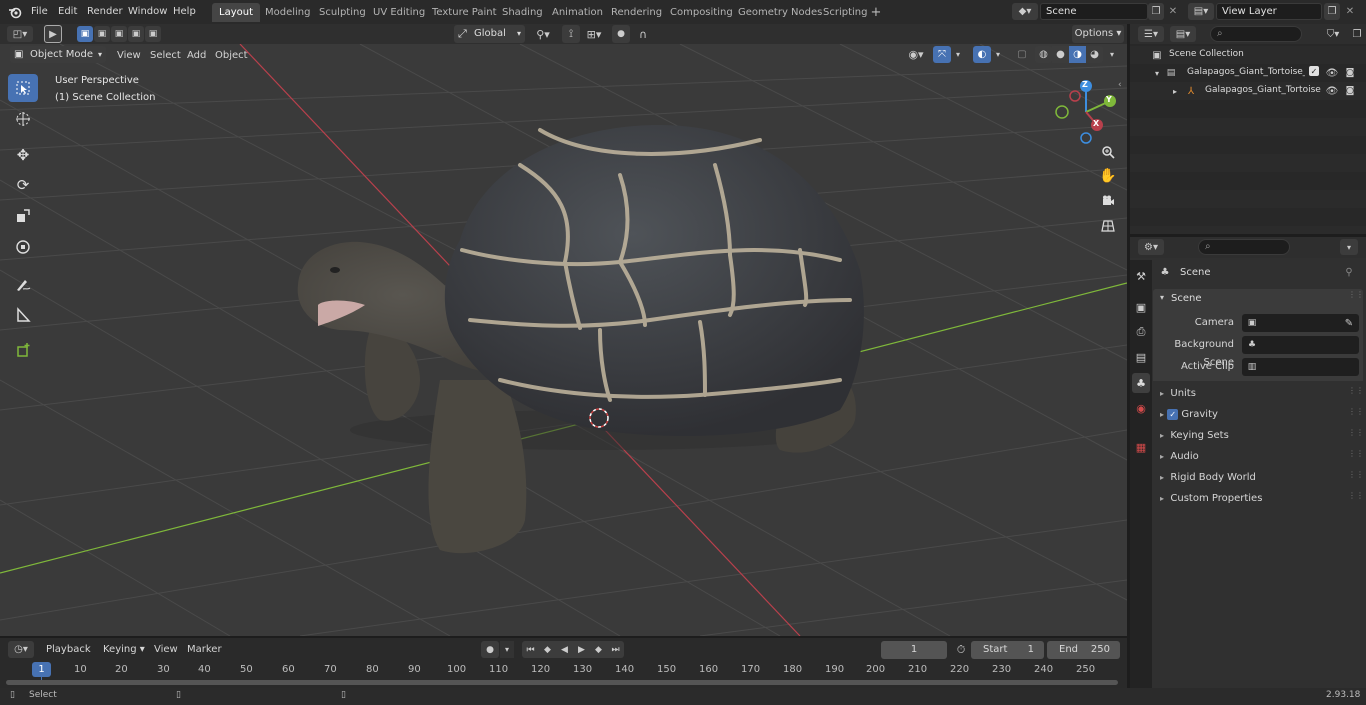 This screenshot has height=705, width=1366. Describe the element at coordinates (1260, 499) in the screenshot. I see `panel-custom-properties: ▸ Custom Properties` at that location.